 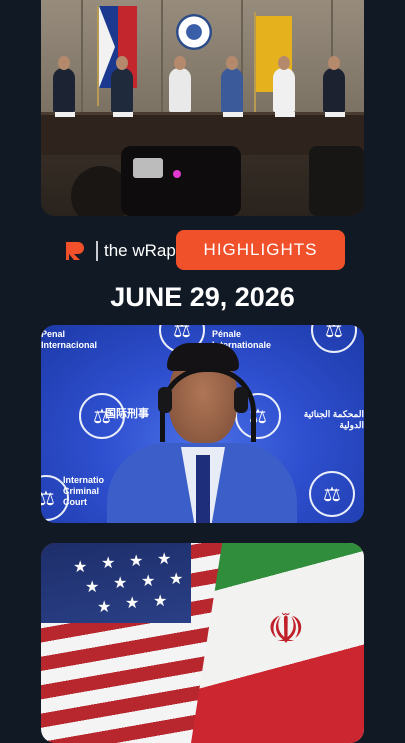 I want to click on camera-lens, so click(x=148, y=168).